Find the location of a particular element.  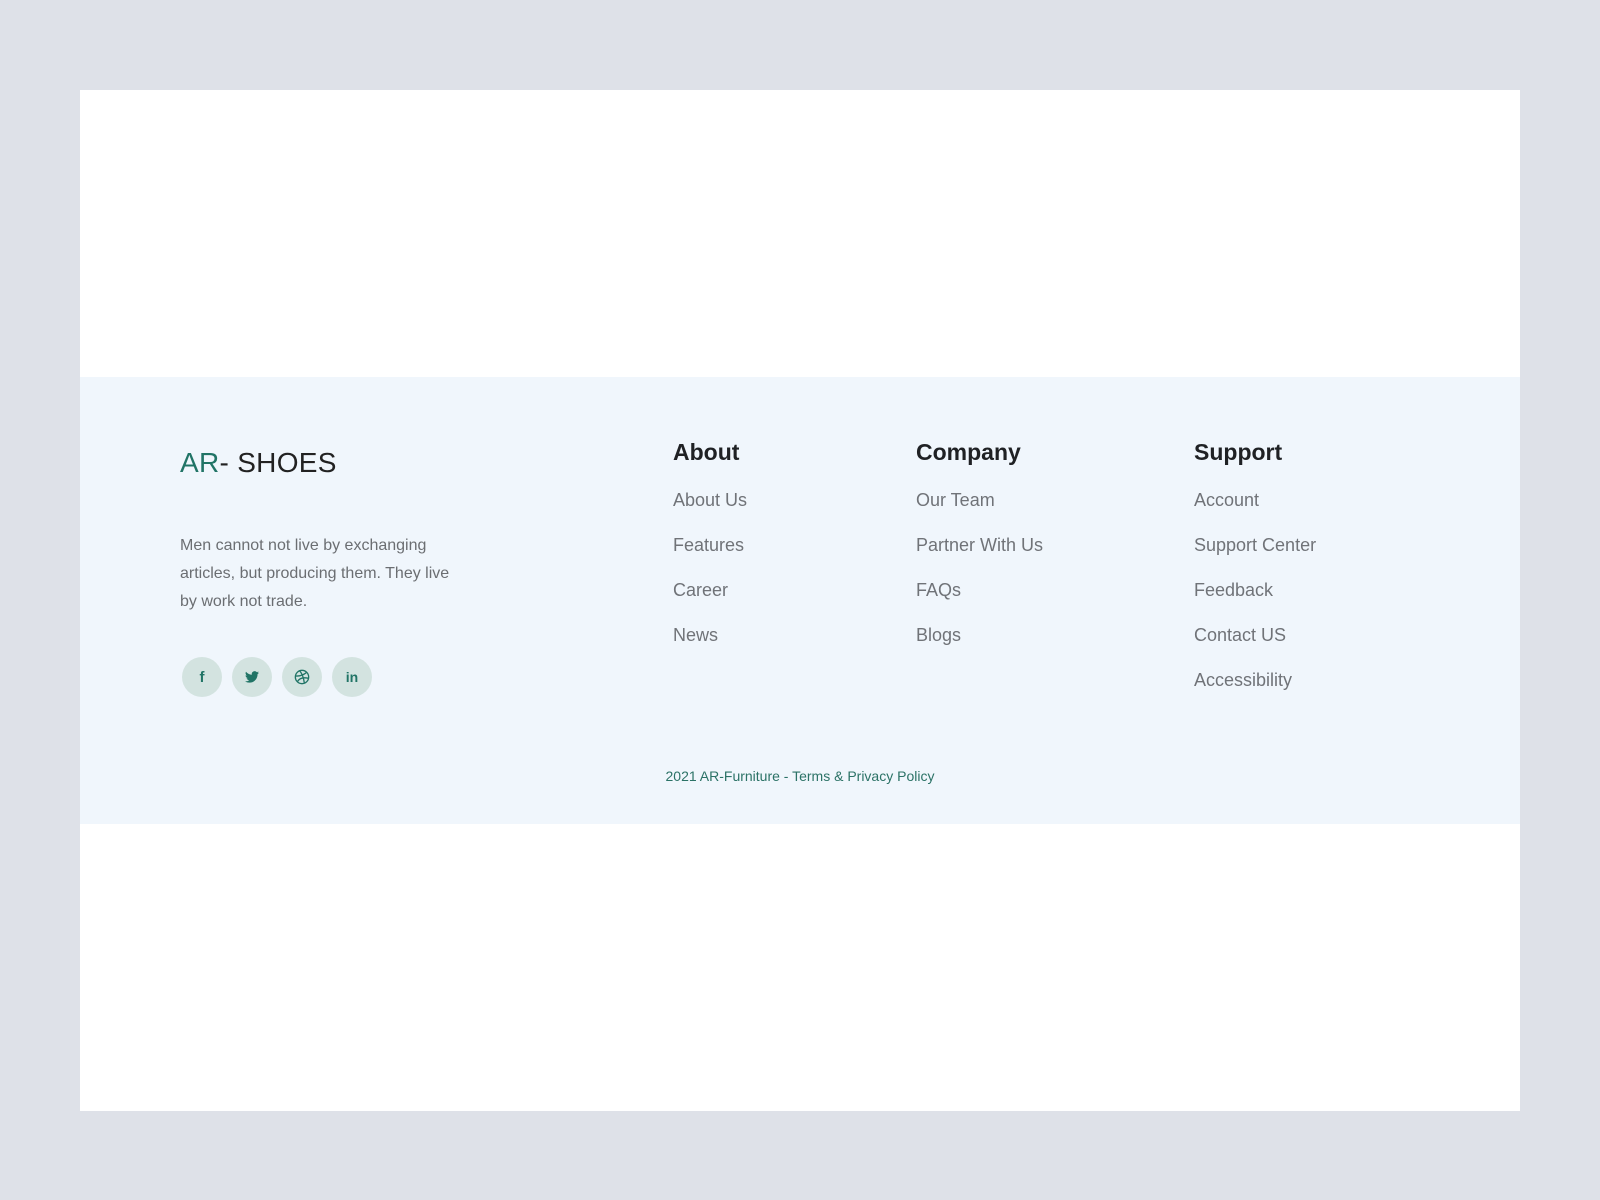

twitter-button is located at coordinates (252, 677).